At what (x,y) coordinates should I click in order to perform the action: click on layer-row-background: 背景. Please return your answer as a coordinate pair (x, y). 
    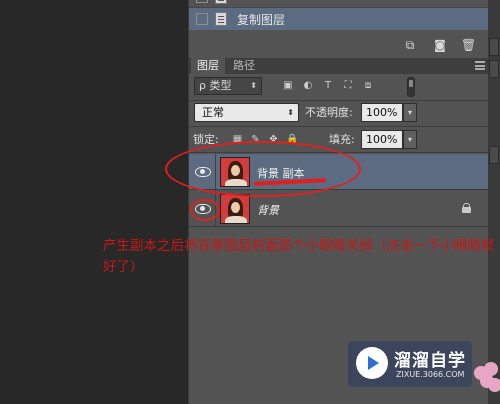
    Looking at the image, I should click on (339, 209).